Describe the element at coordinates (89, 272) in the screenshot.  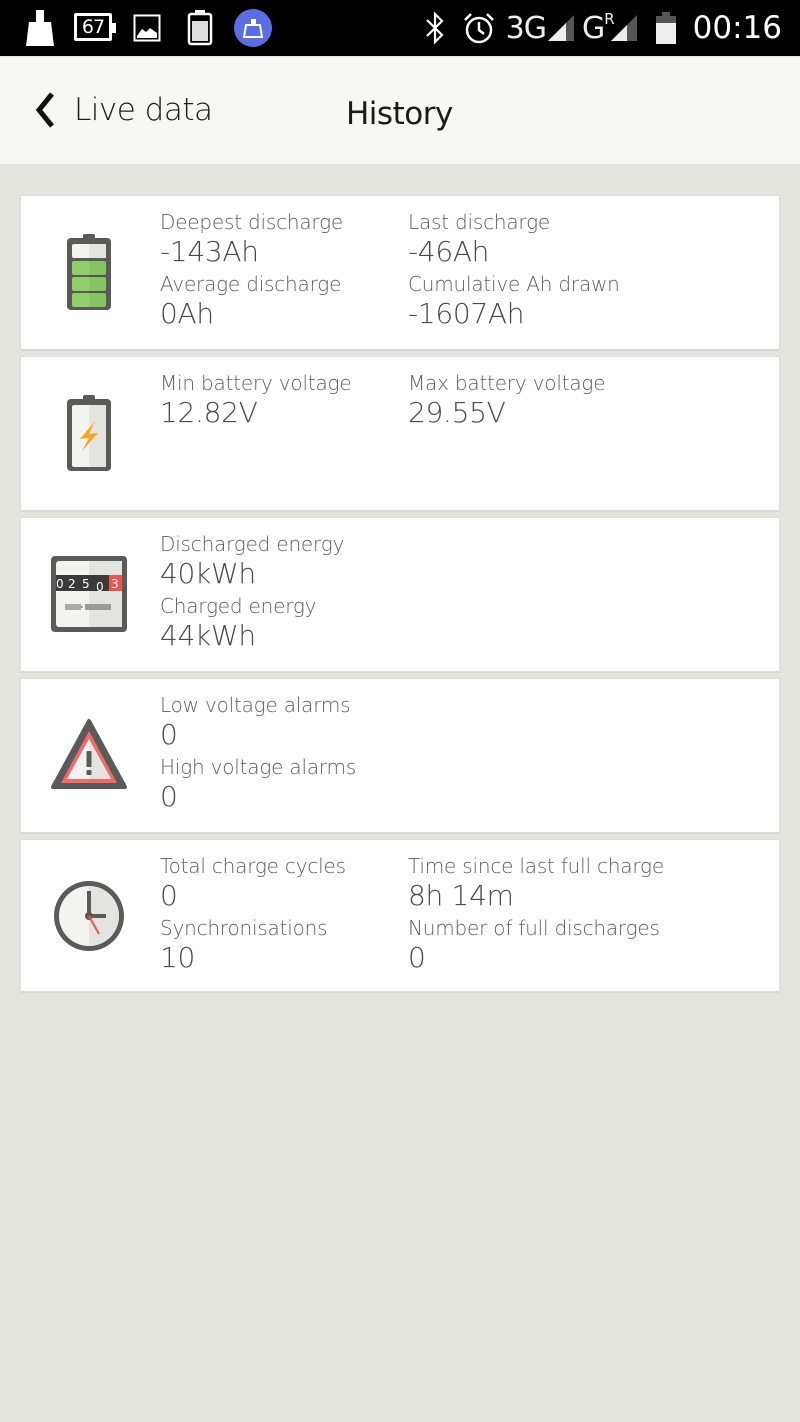
I see `battery-level-icon` at that location.